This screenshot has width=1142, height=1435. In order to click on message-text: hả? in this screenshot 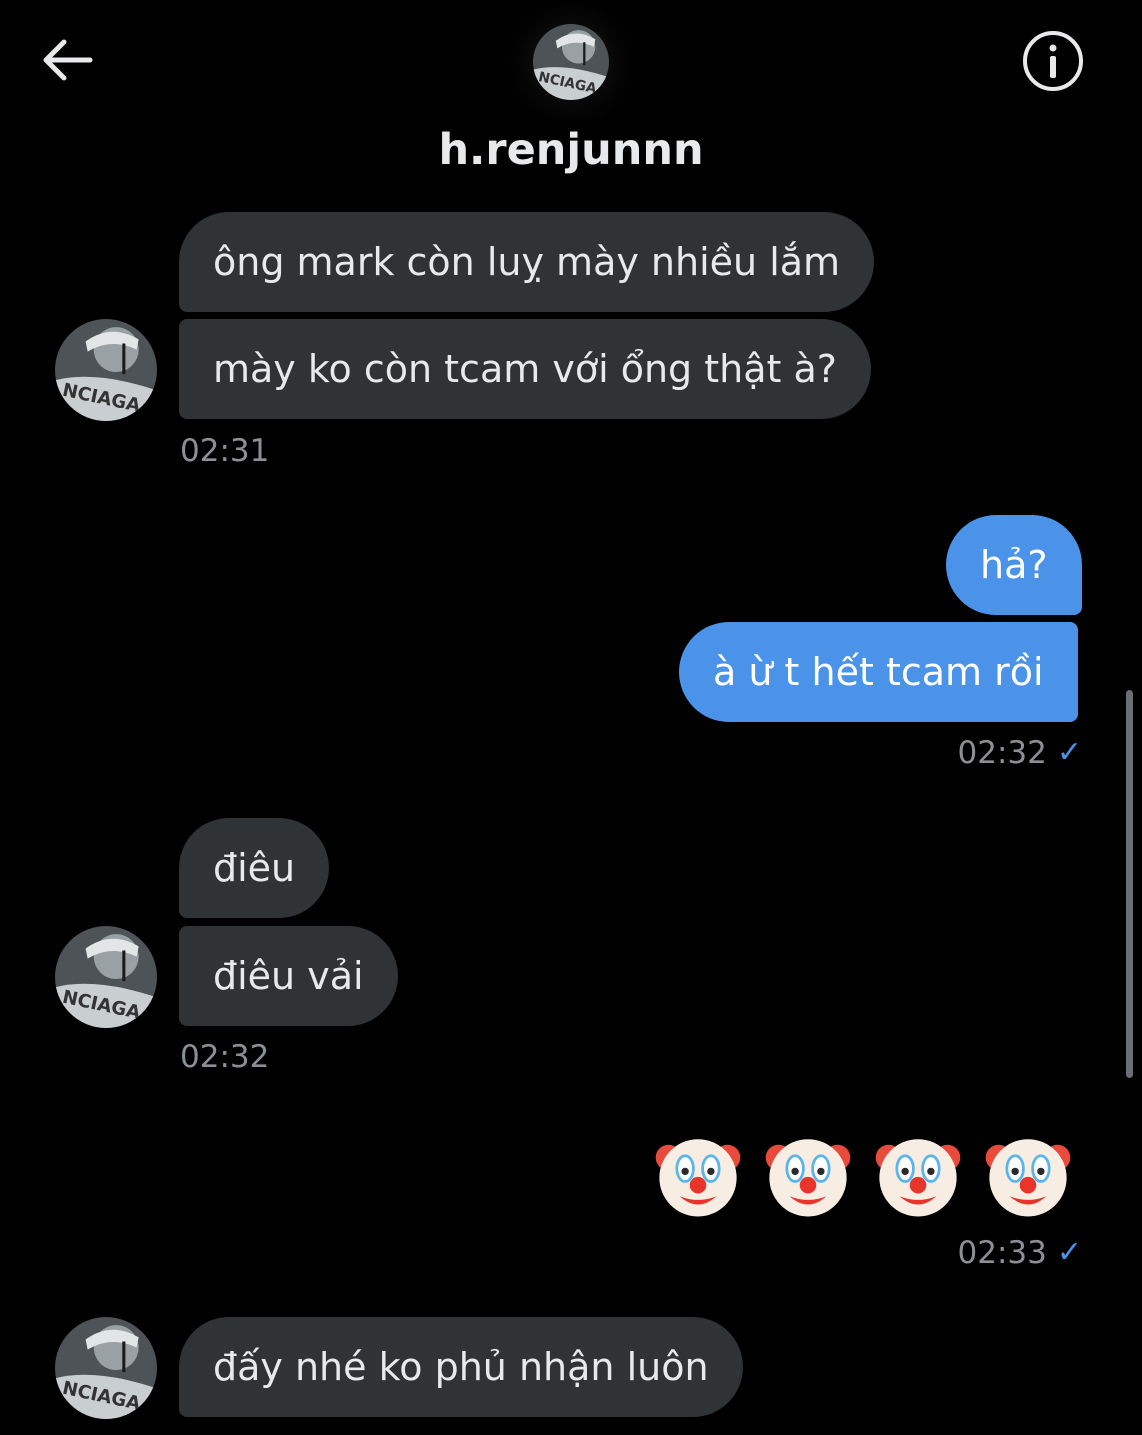, I will do `click(1014, 565)`.